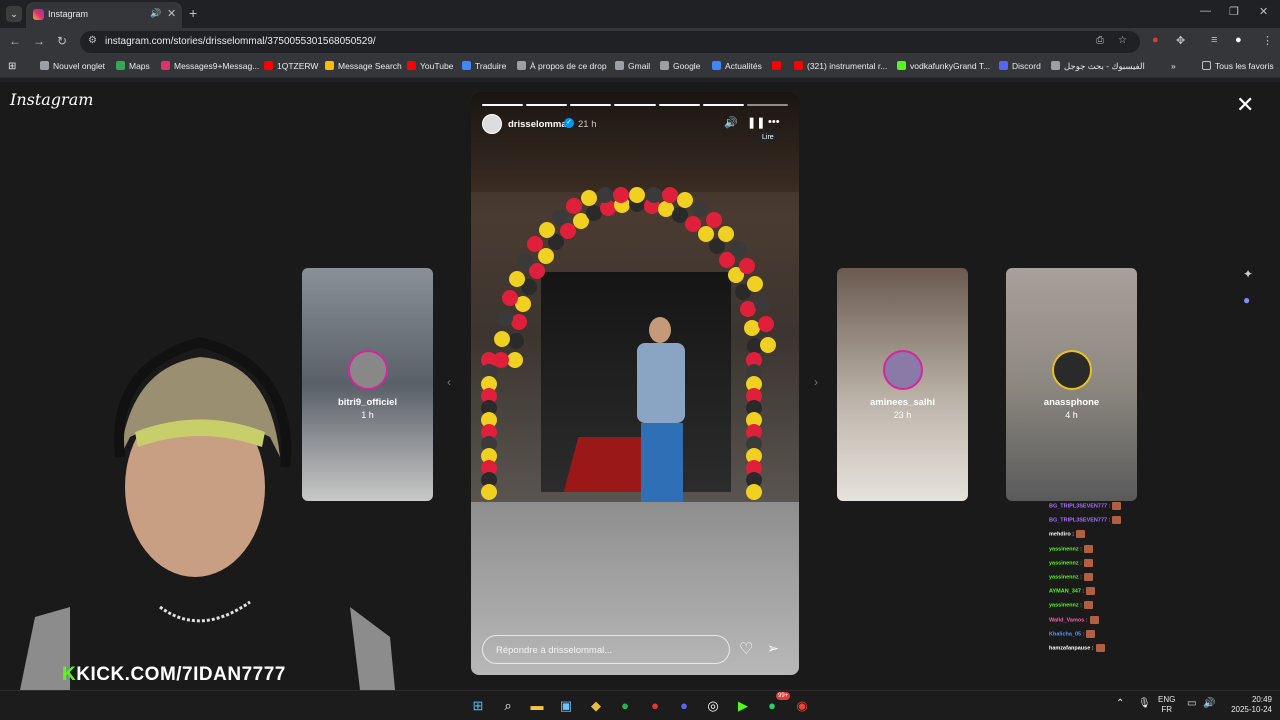 The width and height of the screenshot is (1280, 720). I want to click on more-options-icon: •••, so click(774, 122).